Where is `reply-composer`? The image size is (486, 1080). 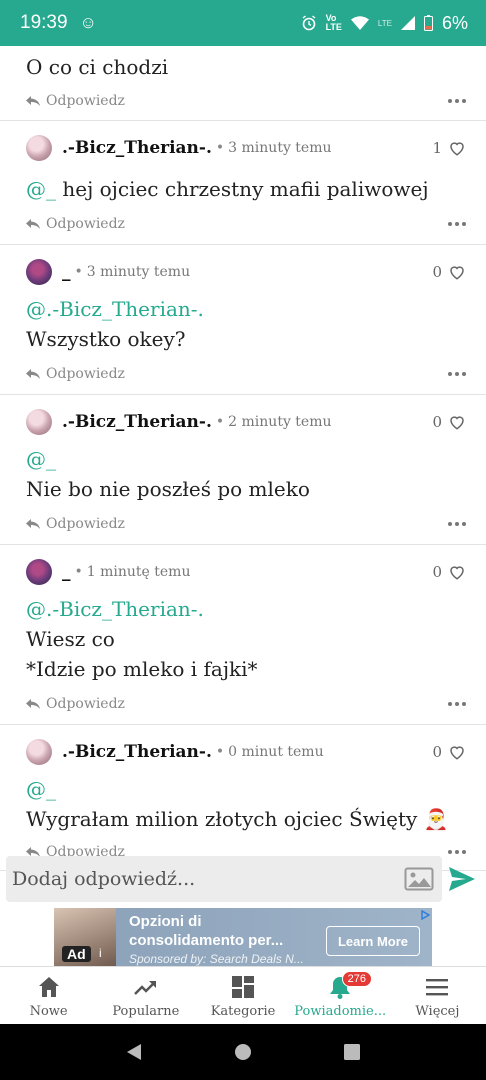 reply-composer is located at coordinates (224, 879).